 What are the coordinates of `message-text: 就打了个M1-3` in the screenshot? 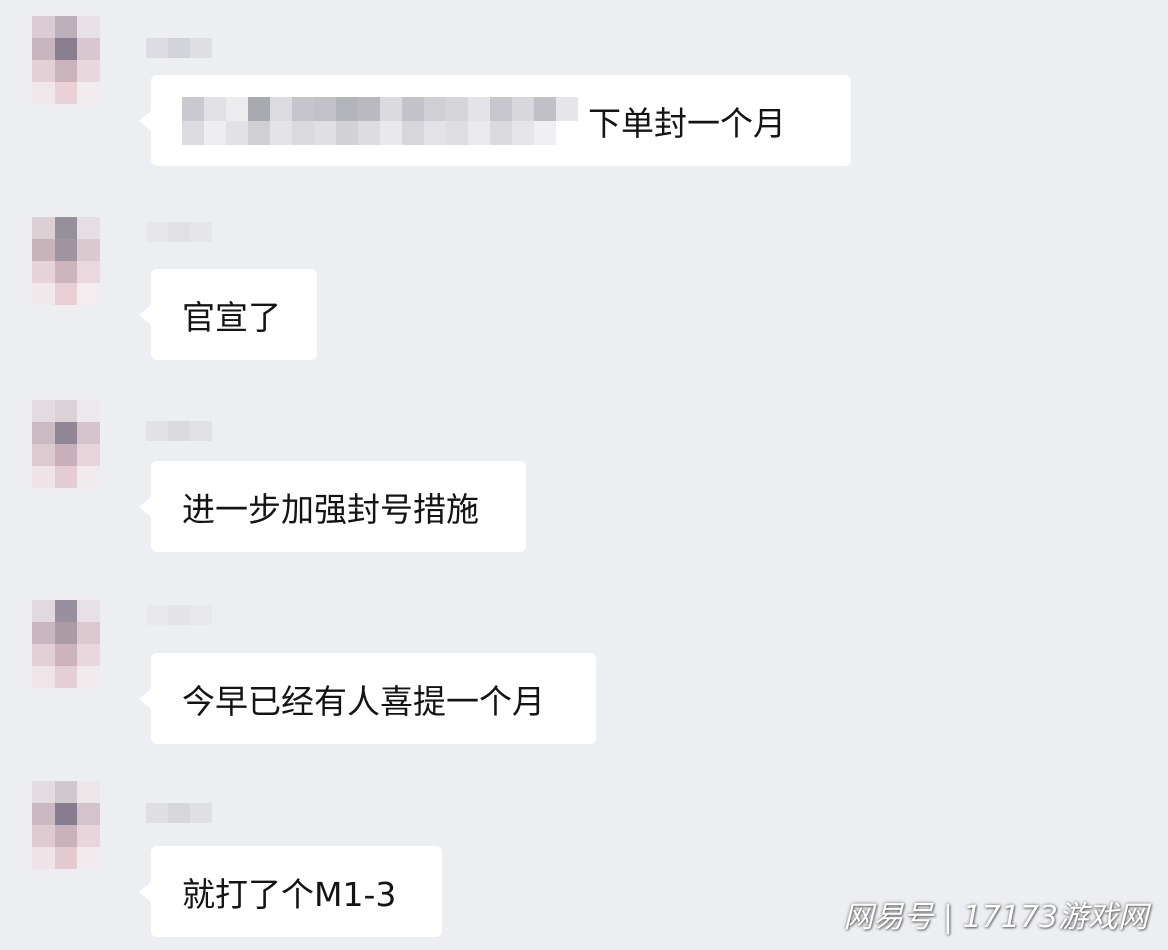 It's located at (289, 894).